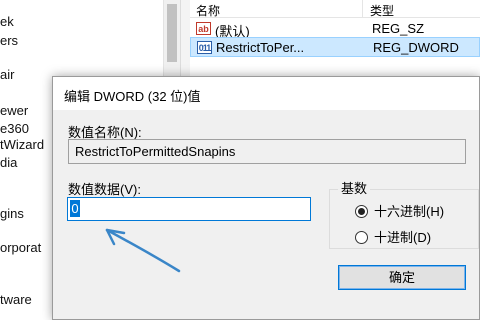  I want to click on dialog-title: 编辑 DWORD (32 位)值, so click(132, 96).